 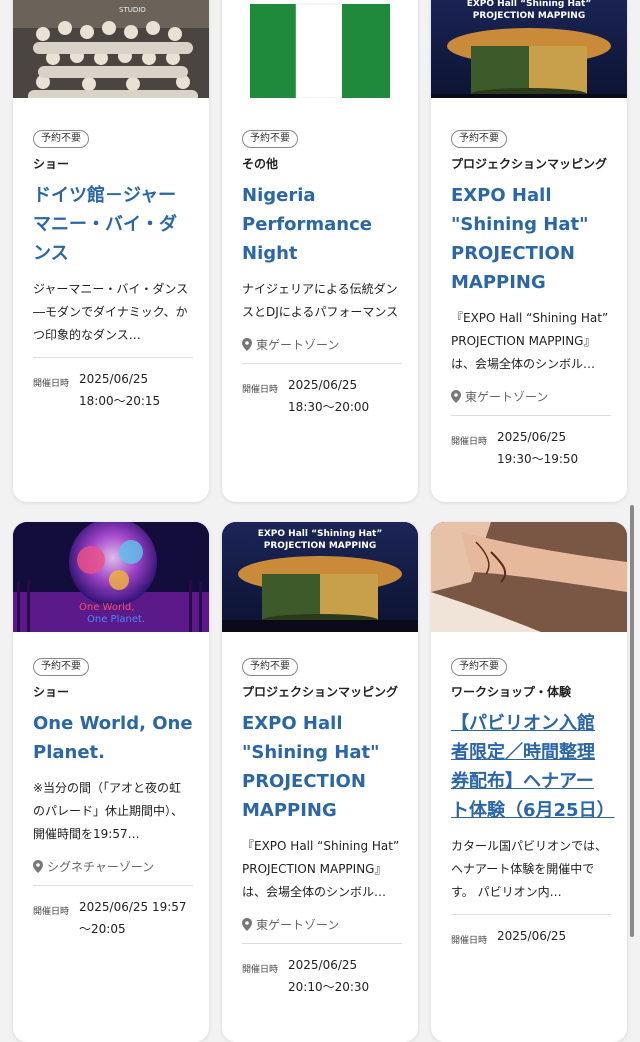 What do you see at coordinates (538, 459) in the screenshot?
I see `time-value: 19:30～19:50` at bounding box center [538, 459].